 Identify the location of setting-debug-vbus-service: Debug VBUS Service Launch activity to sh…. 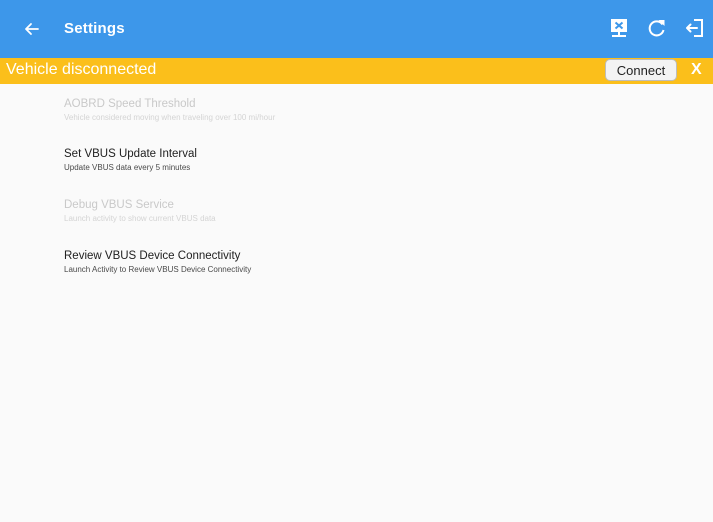
(140, 211).